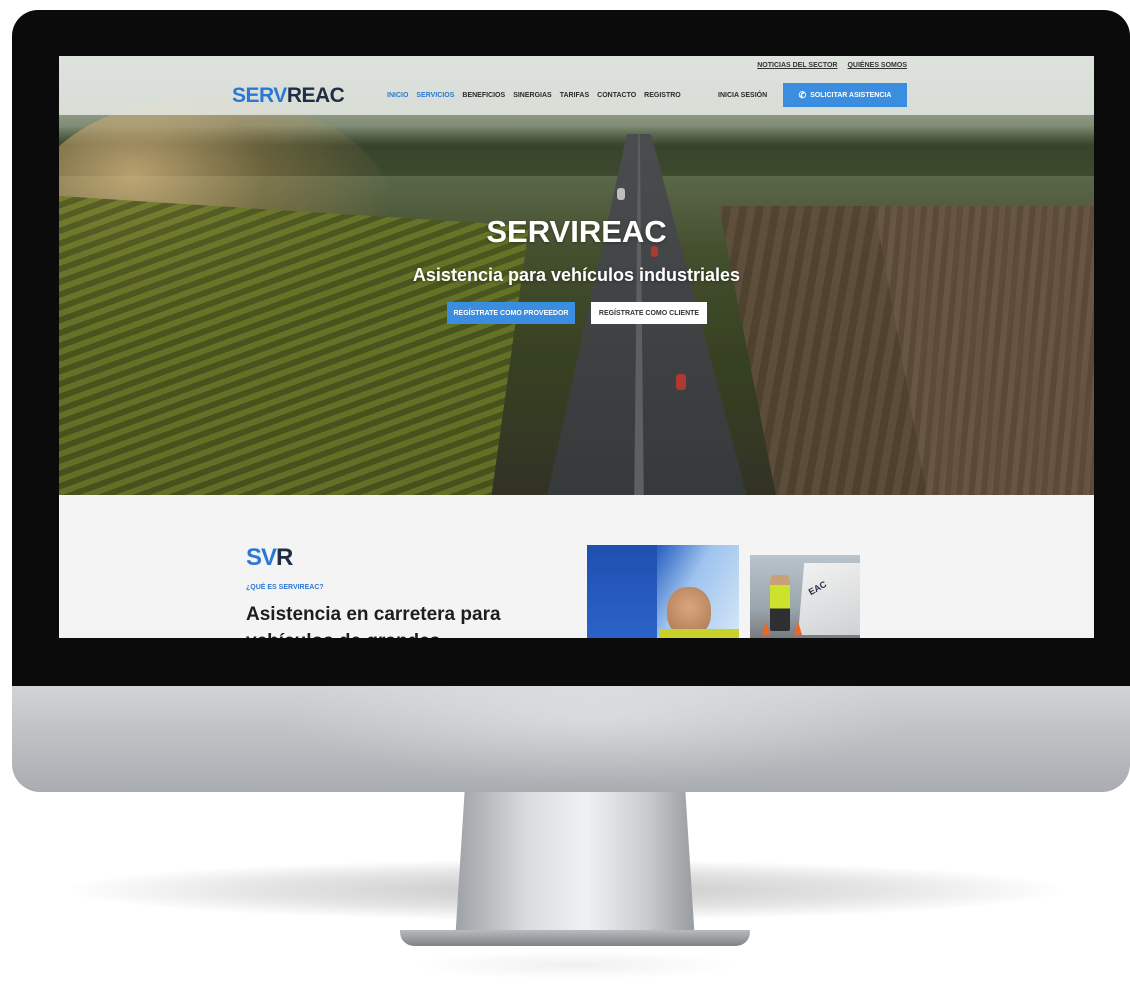 The height and width of the screenshot is (992, 1130). Describe the element at coordinates (851, 95) in the screenshot. I see `cta-label: SOLICITAR ASISTENCIA` at that location.